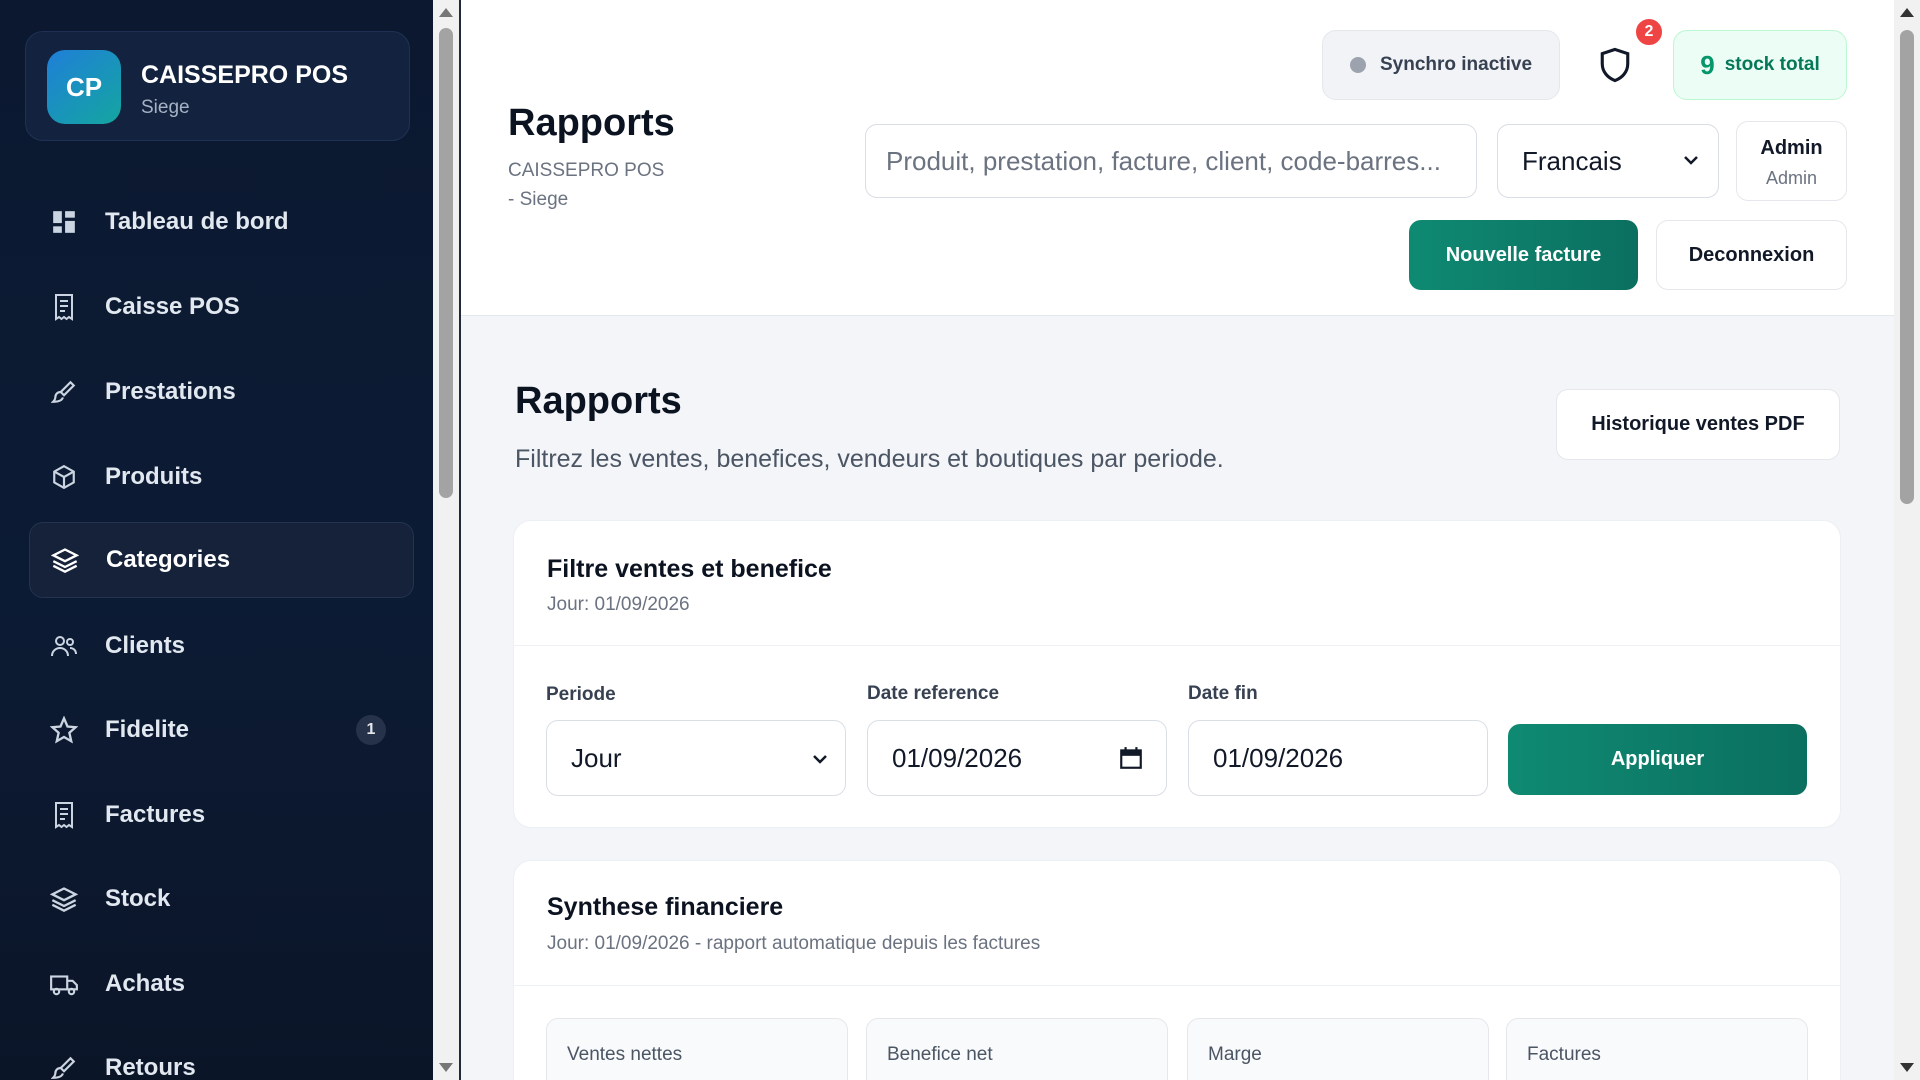 This screenshot has height=1080, width=1920. I want to click on truck-icon, so click(64, 984).